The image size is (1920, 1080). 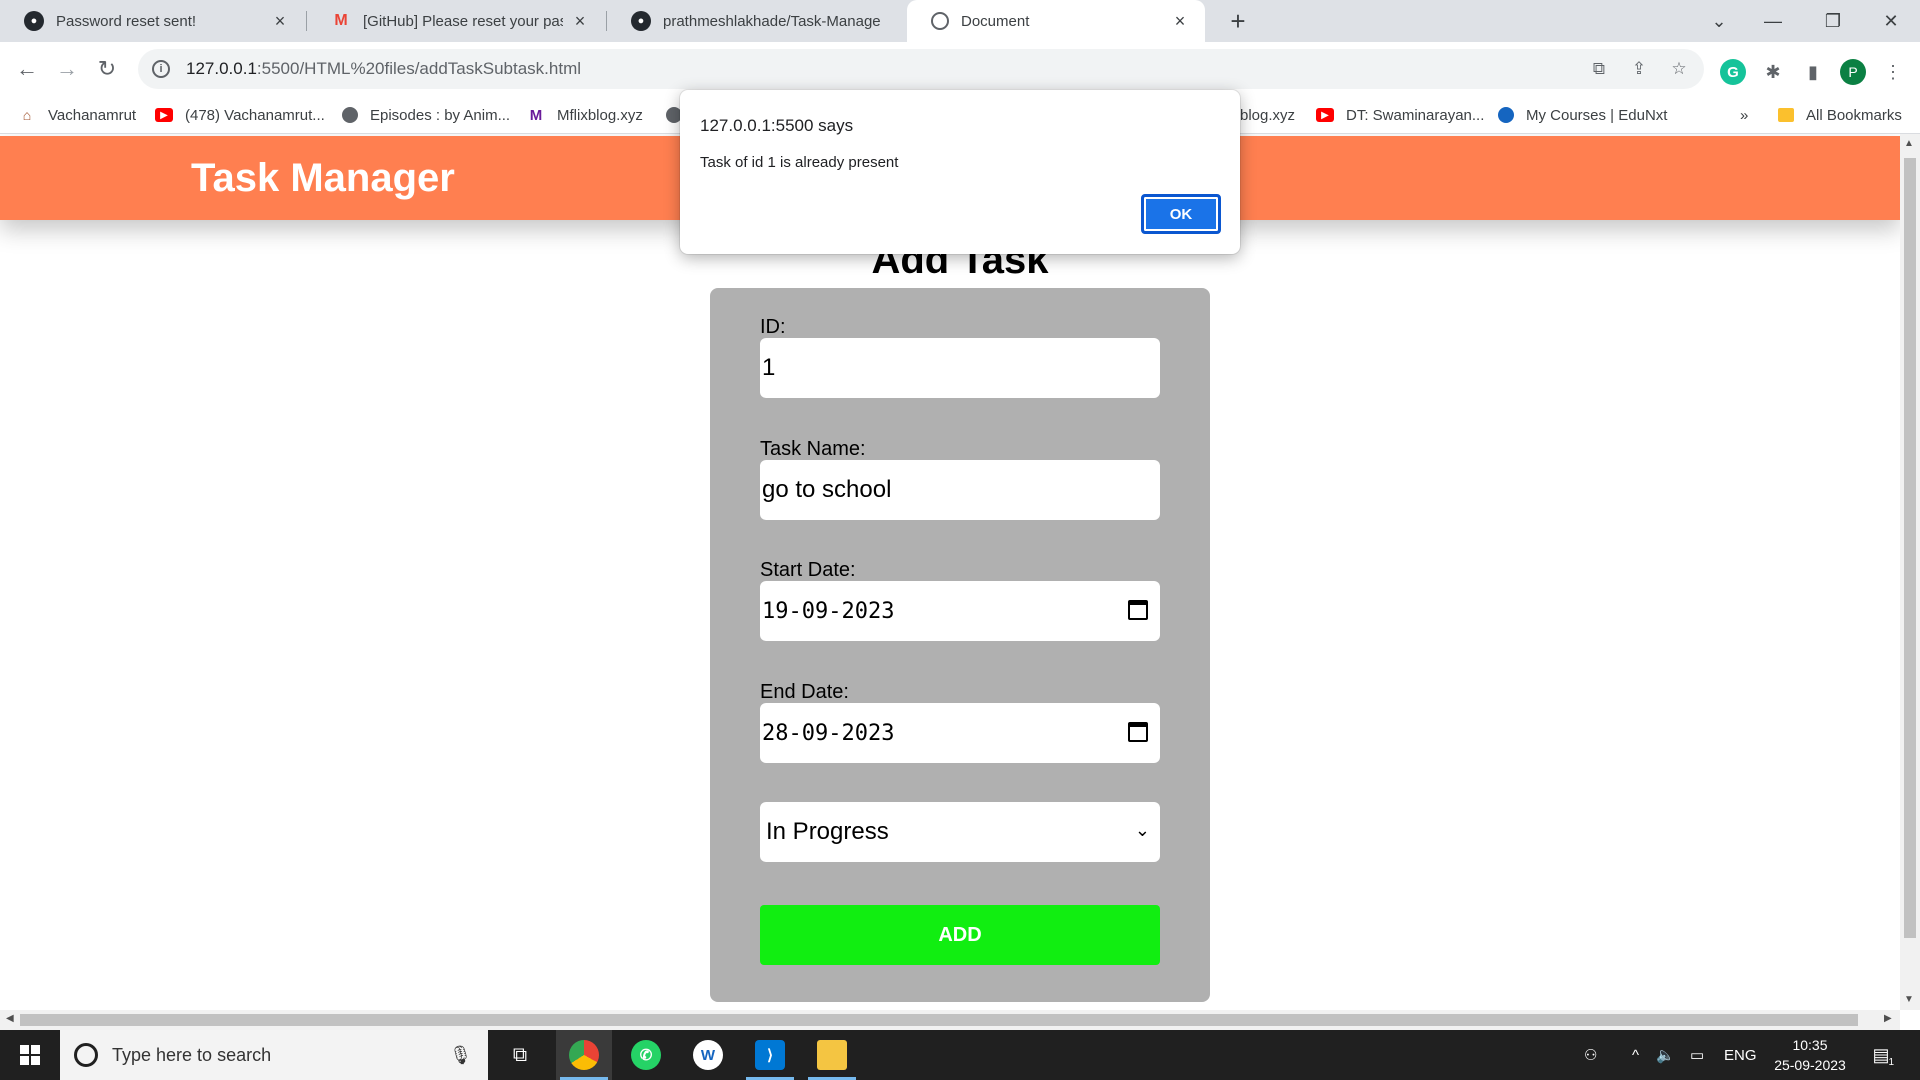 I want to click on m-logo-icon: M, so click(x=536, y=115).